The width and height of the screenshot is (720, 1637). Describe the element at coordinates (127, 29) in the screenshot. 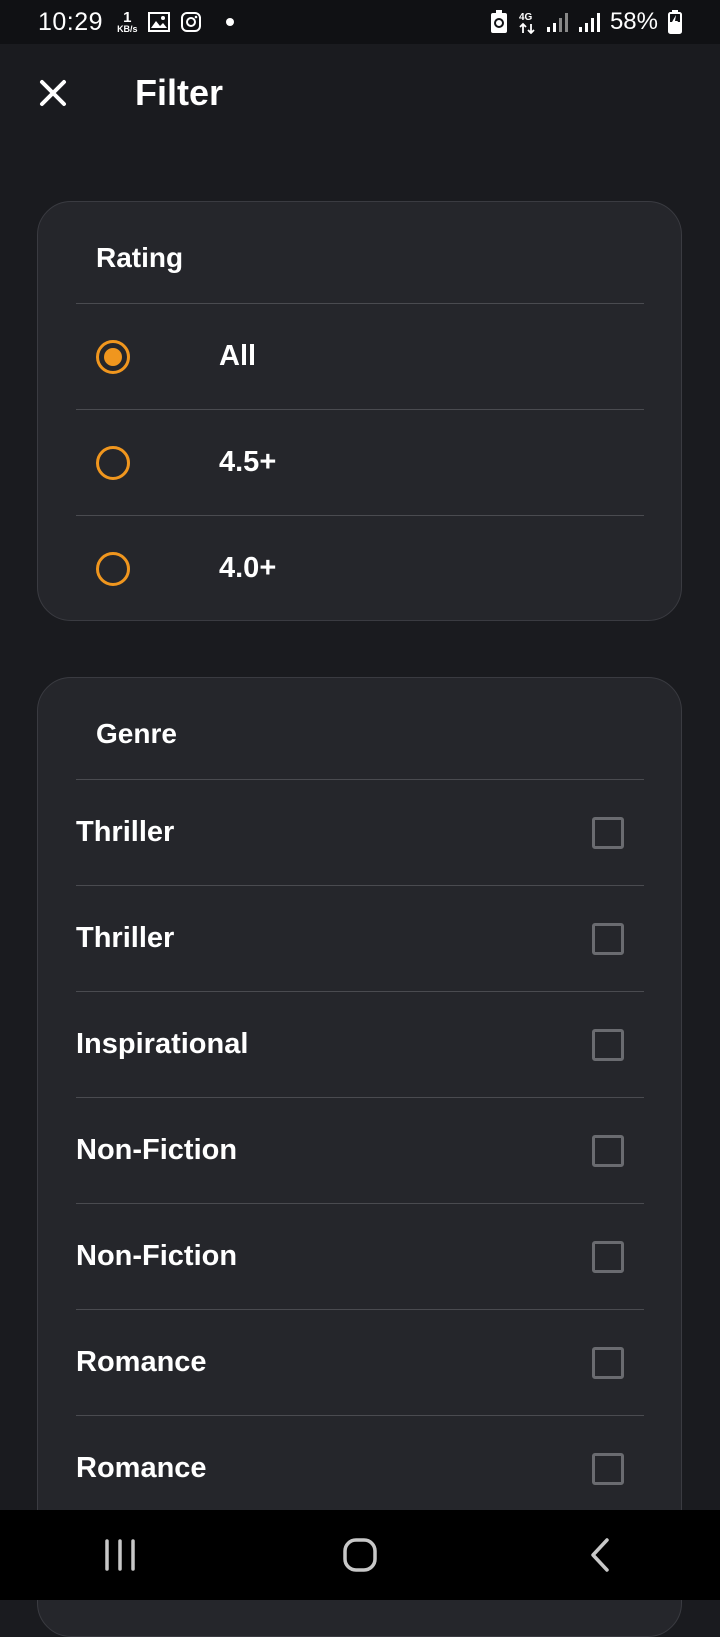

I see `network-speed-unit: KB/s` at that location.